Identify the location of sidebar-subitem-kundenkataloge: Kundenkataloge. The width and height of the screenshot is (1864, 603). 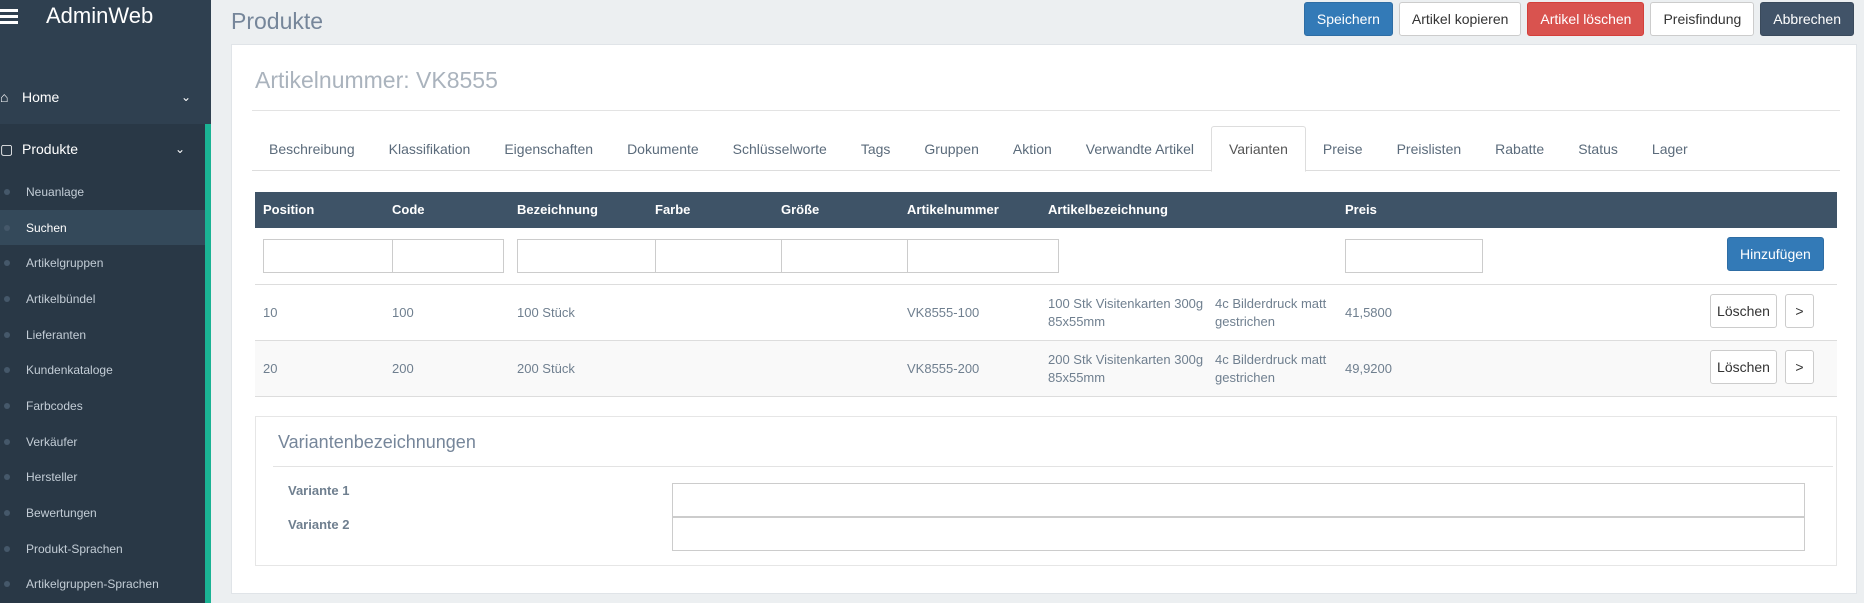
(102, 370).